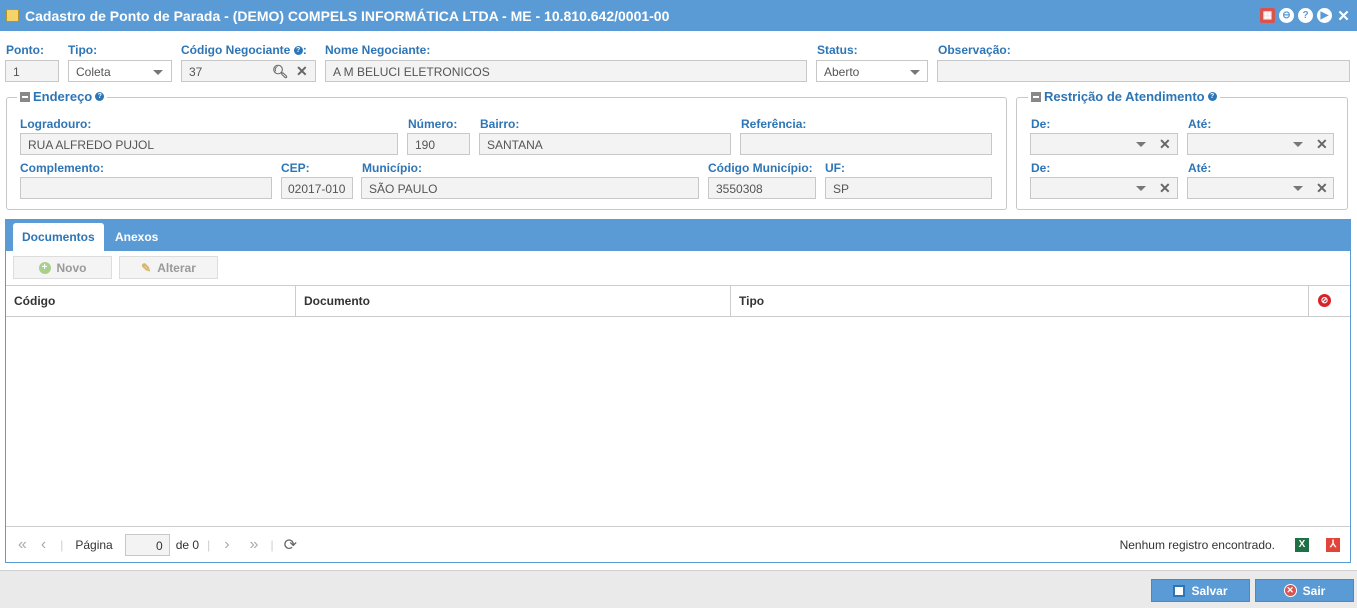  Describe the element at coordinates (136, 237) in the screenshot. I see `tab-anexos: Anexos` at that location.